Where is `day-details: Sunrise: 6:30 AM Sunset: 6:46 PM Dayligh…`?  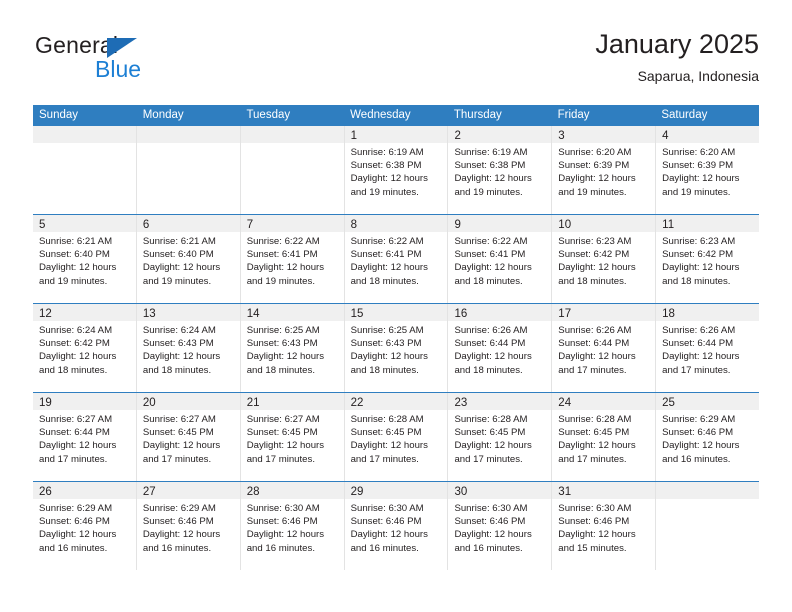
day-details: Sunrise: 6:30 AM Sunset: 6:46 PM Dayligh… is located at coordinates (499, 527).